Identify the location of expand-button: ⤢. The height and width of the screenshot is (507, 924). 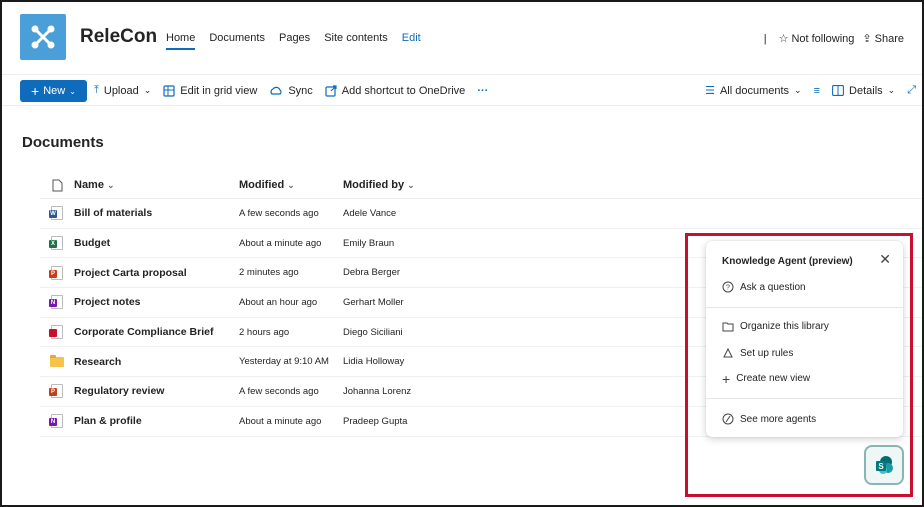
(911, 90).